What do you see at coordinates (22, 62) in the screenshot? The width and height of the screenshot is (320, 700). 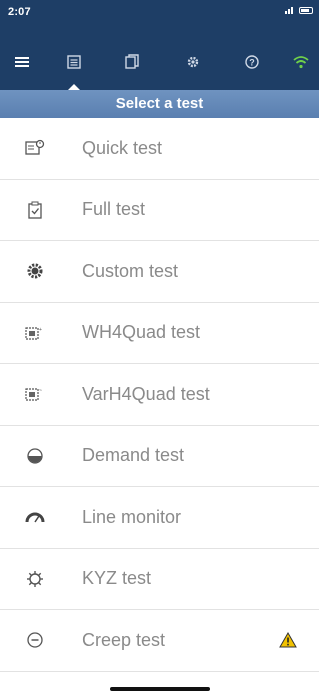 I see `hamburger-menu-icon` at bounding box center [22, 62].